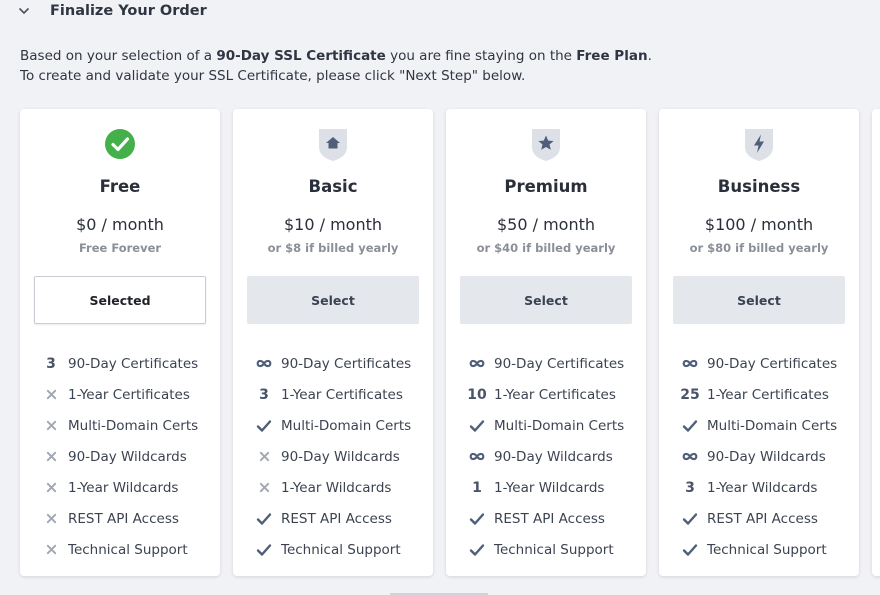 This screenshot has width=880, height=595. I want to click on selected-plan-button: Selected, so click(120, 300).